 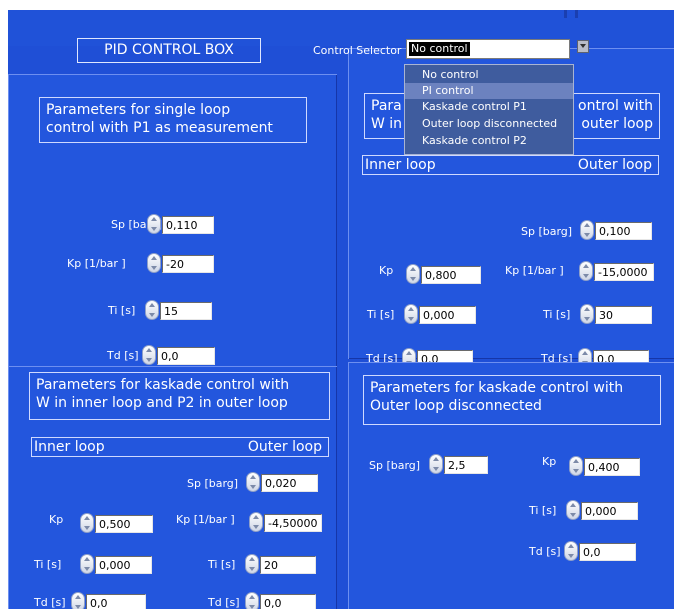 What do you see at coordinates (549, 461) in the screenshot?
I see `kp-label: Kp` at bounding box center [549, 461].